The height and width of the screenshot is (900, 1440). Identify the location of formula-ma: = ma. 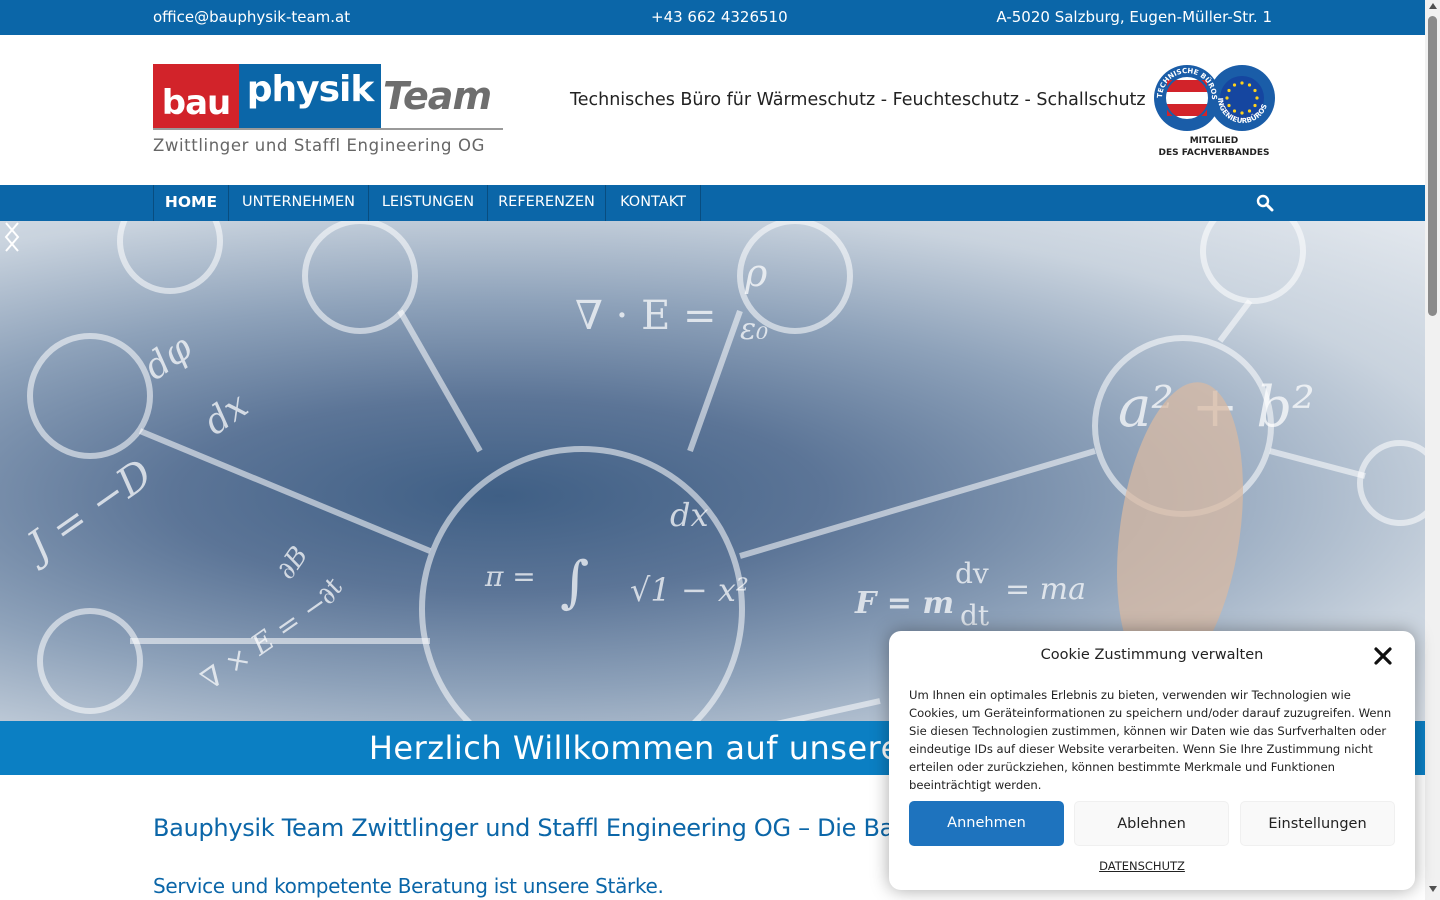
(1045, 589).